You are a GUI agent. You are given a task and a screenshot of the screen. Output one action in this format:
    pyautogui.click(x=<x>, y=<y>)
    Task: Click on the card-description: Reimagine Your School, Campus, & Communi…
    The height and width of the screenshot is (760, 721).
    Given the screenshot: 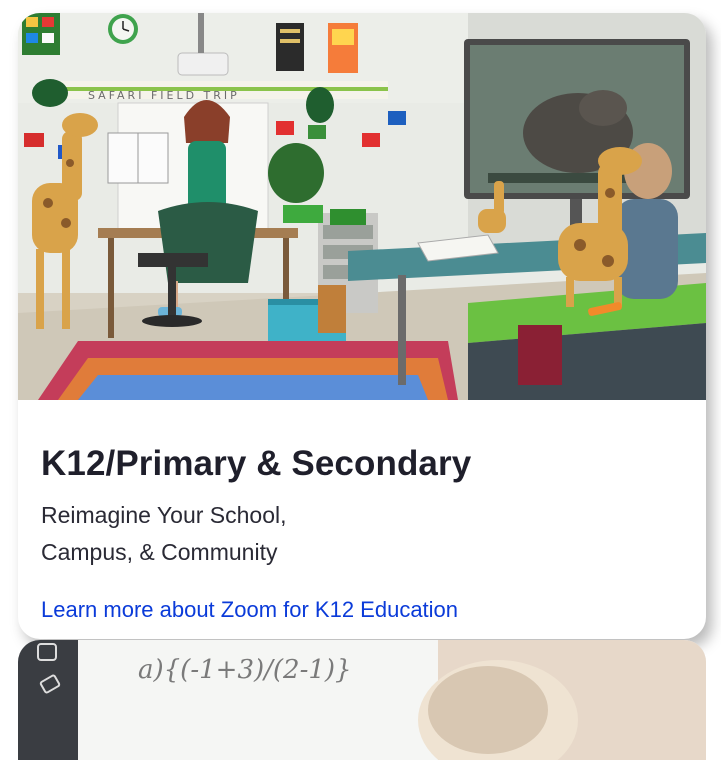 What is the action you would take?
    pyautogui.click(x=251, y=534)
    